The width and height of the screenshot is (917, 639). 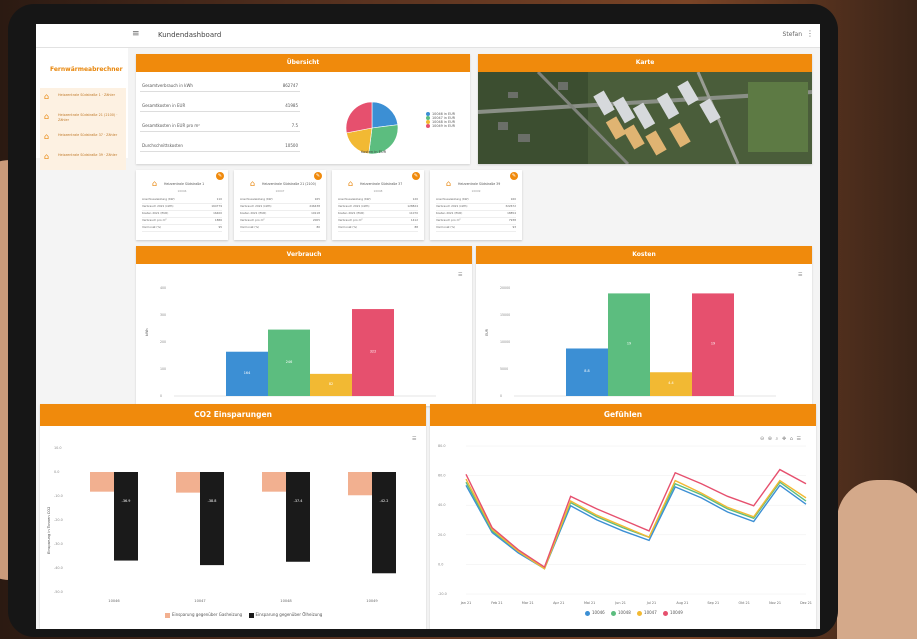 I want to click on bar-label: 19, so click(x=629, y=344).